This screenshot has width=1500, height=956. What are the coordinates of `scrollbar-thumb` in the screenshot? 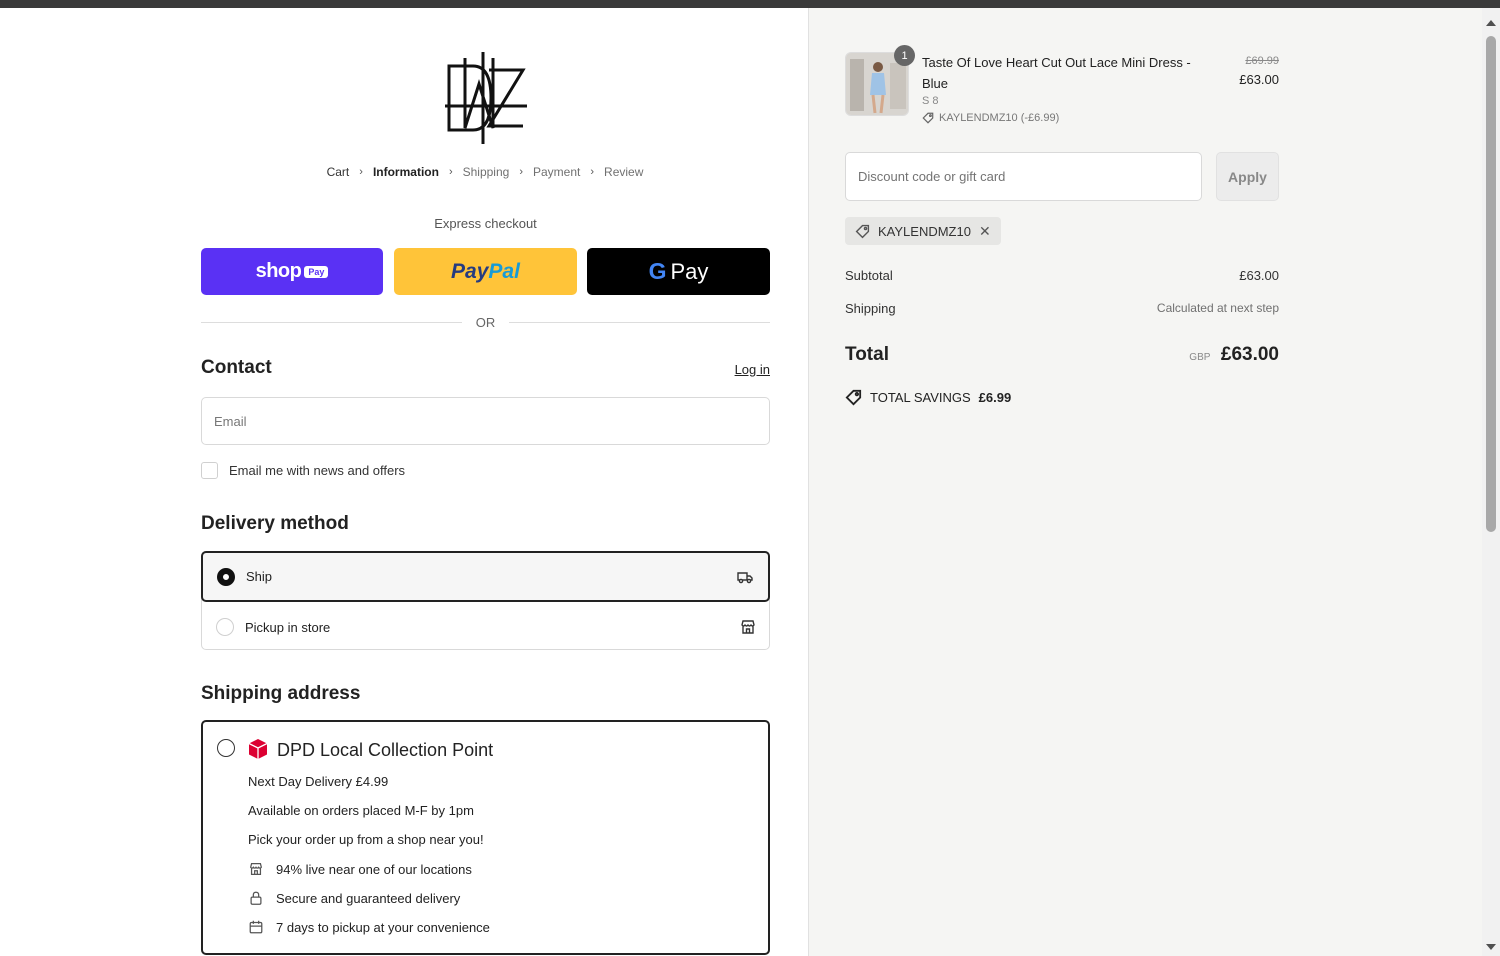 It's located at (1491, 284).